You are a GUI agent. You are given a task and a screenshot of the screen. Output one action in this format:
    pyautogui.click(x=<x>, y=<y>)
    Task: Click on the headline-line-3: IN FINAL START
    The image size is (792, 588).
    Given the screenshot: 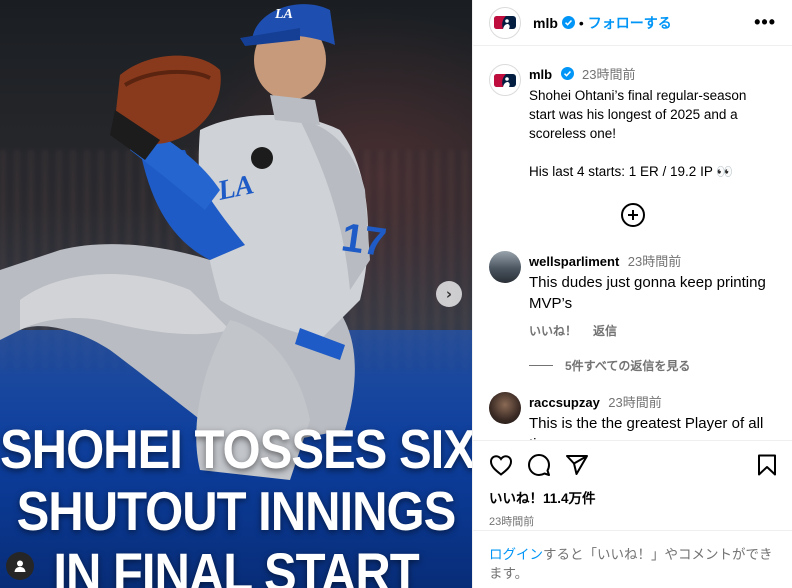 What is the action you would take?
    pyautogui.click(x=236, y=565)
    